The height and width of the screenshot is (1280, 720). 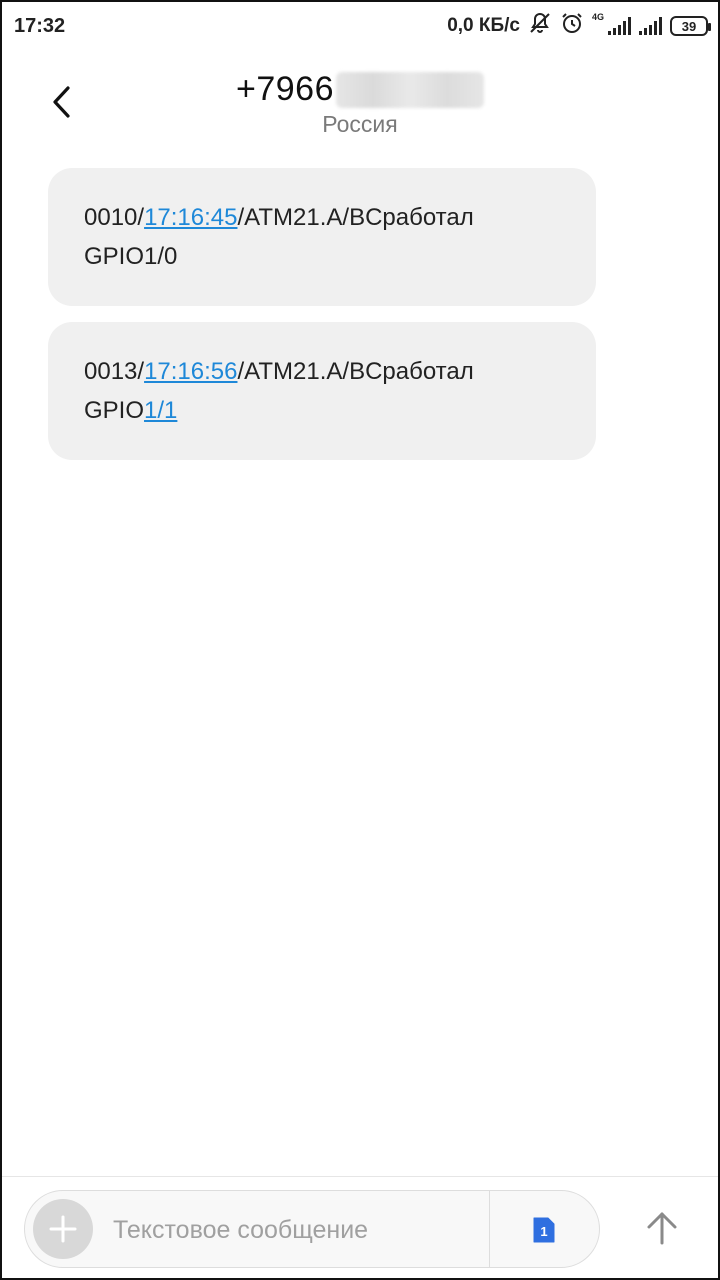 I want to click on composer-separator, so click(x=489, y=1229).